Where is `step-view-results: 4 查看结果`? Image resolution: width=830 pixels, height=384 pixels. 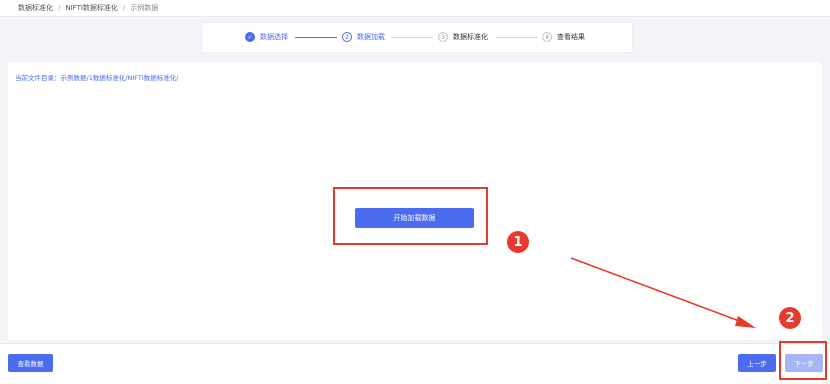 step-view-results: 4 查看结果 is located at coordinates (563, 37).